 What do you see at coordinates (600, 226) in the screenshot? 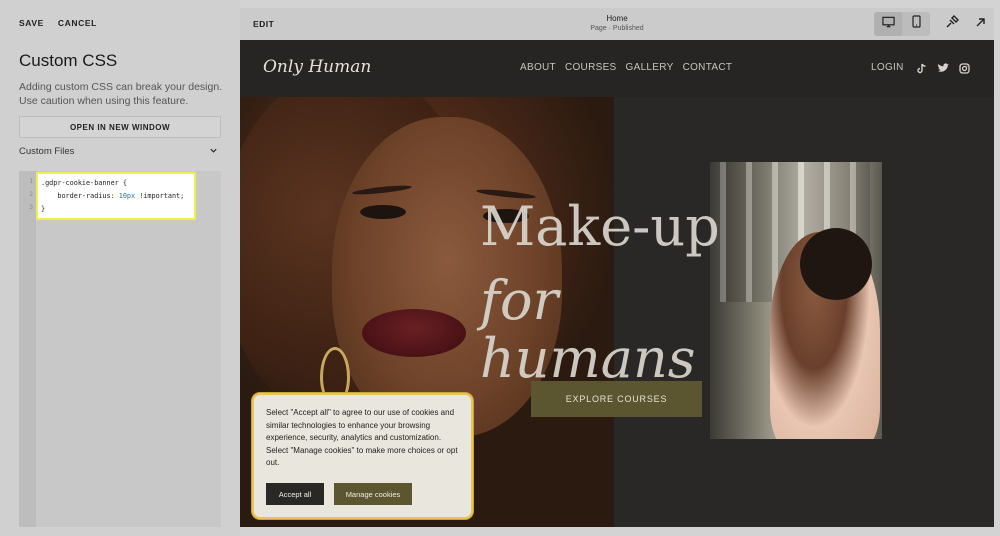
I see `hero-title: Make-up` at bounding box center [600, 226].